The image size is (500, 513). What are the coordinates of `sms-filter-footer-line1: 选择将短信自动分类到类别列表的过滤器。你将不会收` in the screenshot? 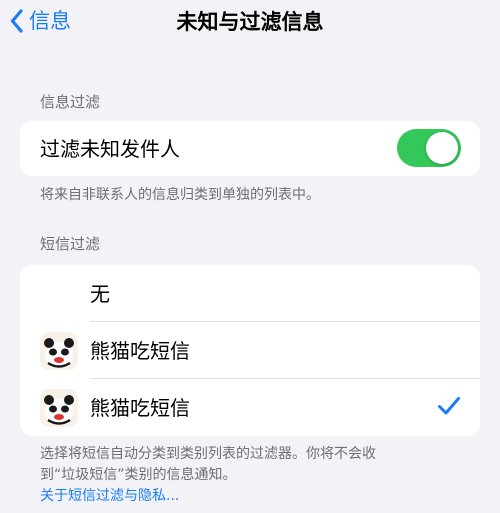 It's located at (208, 454).